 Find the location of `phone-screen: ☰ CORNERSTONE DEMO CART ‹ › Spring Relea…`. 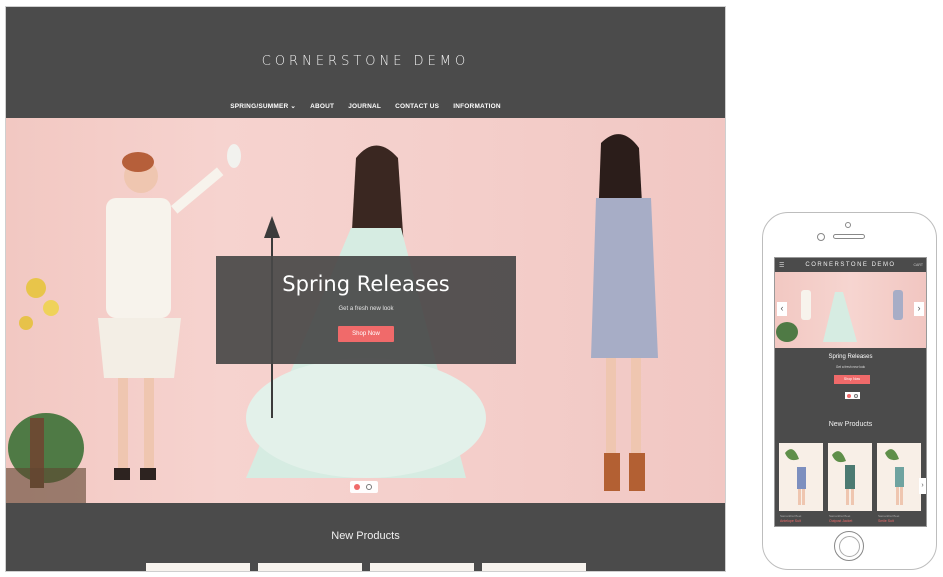

phone-screen: ☰ CORNERSTONE DEMO CART ‹ › Spring Relea… is located at coordinates (850, 392).